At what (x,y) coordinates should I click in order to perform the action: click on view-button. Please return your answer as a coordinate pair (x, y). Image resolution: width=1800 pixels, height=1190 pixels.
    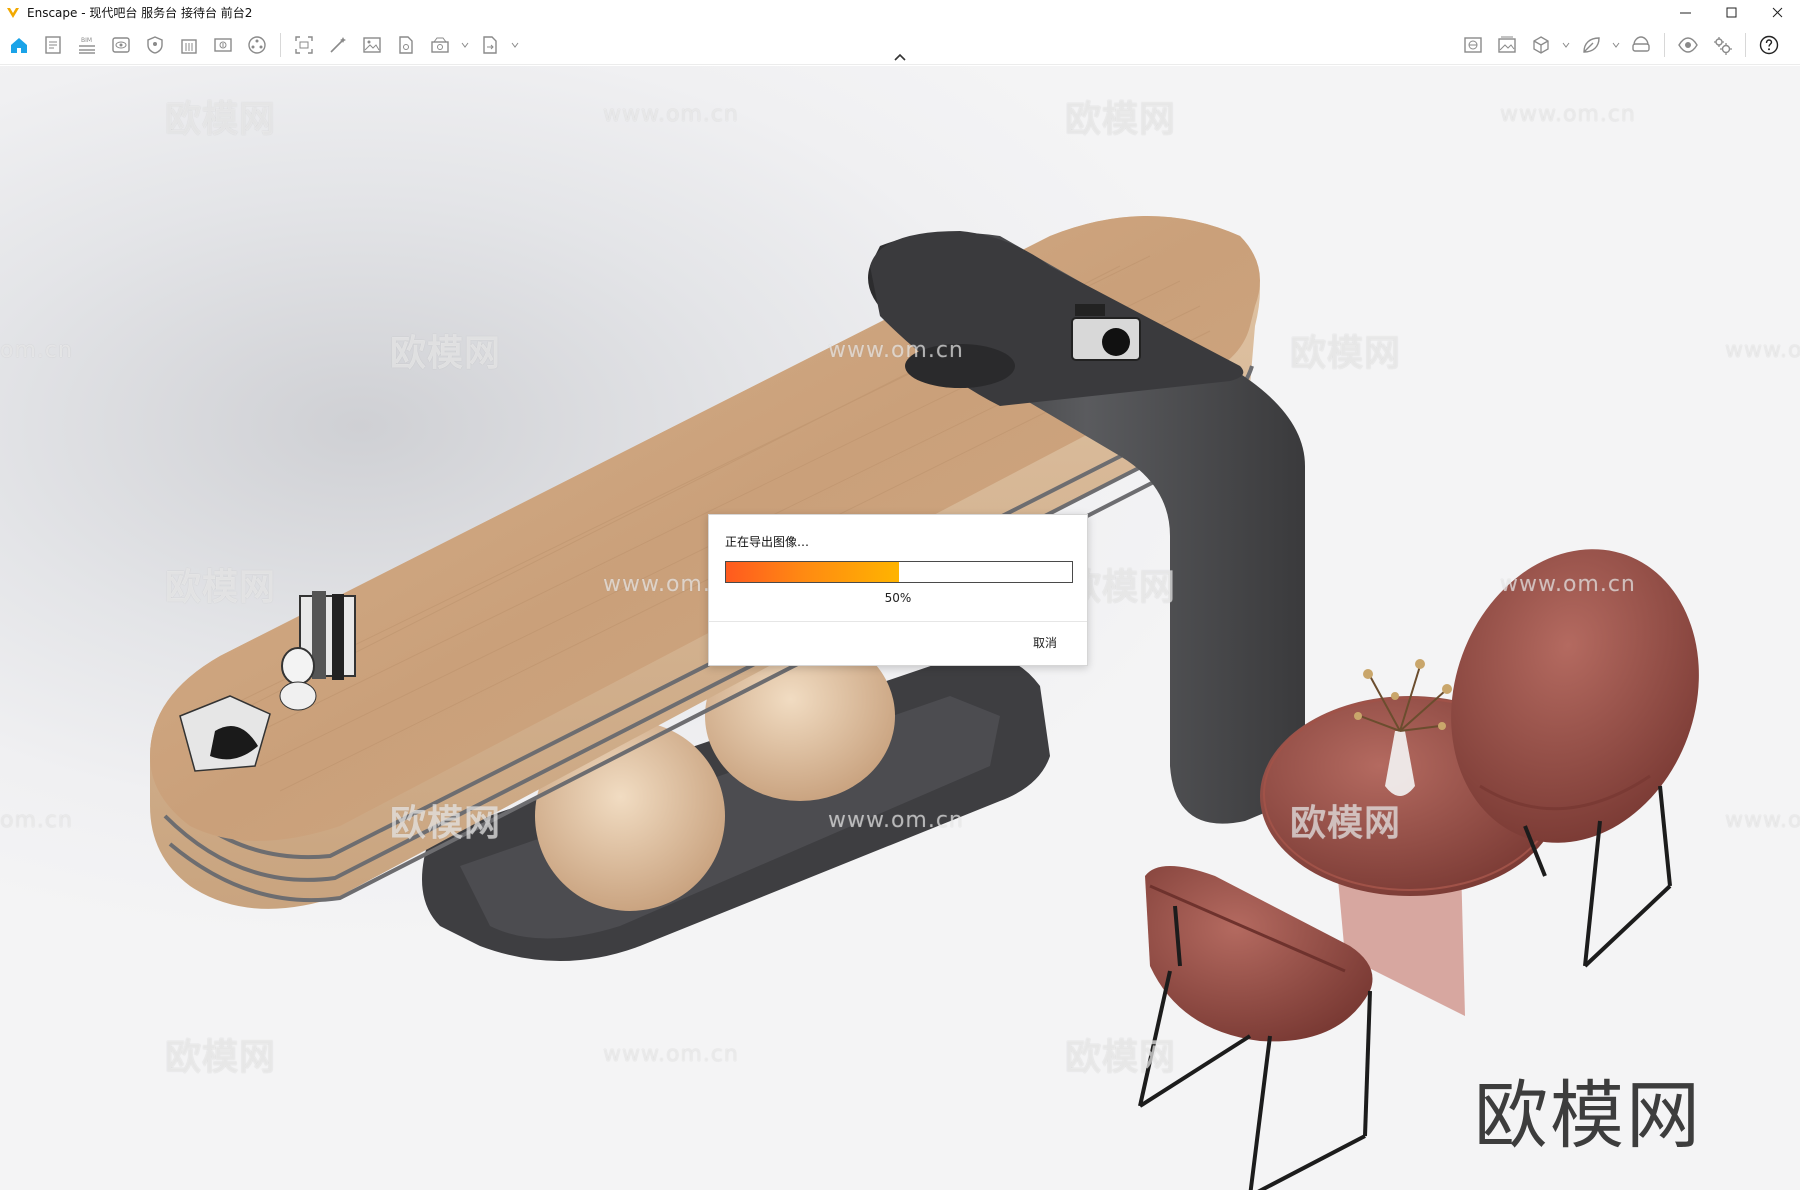
    Looking at the image, I should click on (121, 45).